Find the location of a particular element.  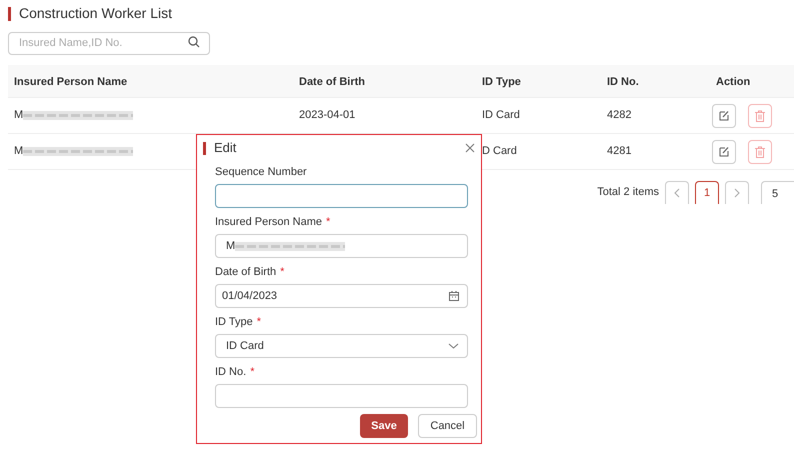

date-field: 01/04/2023 is located at coordinates (341, 296).